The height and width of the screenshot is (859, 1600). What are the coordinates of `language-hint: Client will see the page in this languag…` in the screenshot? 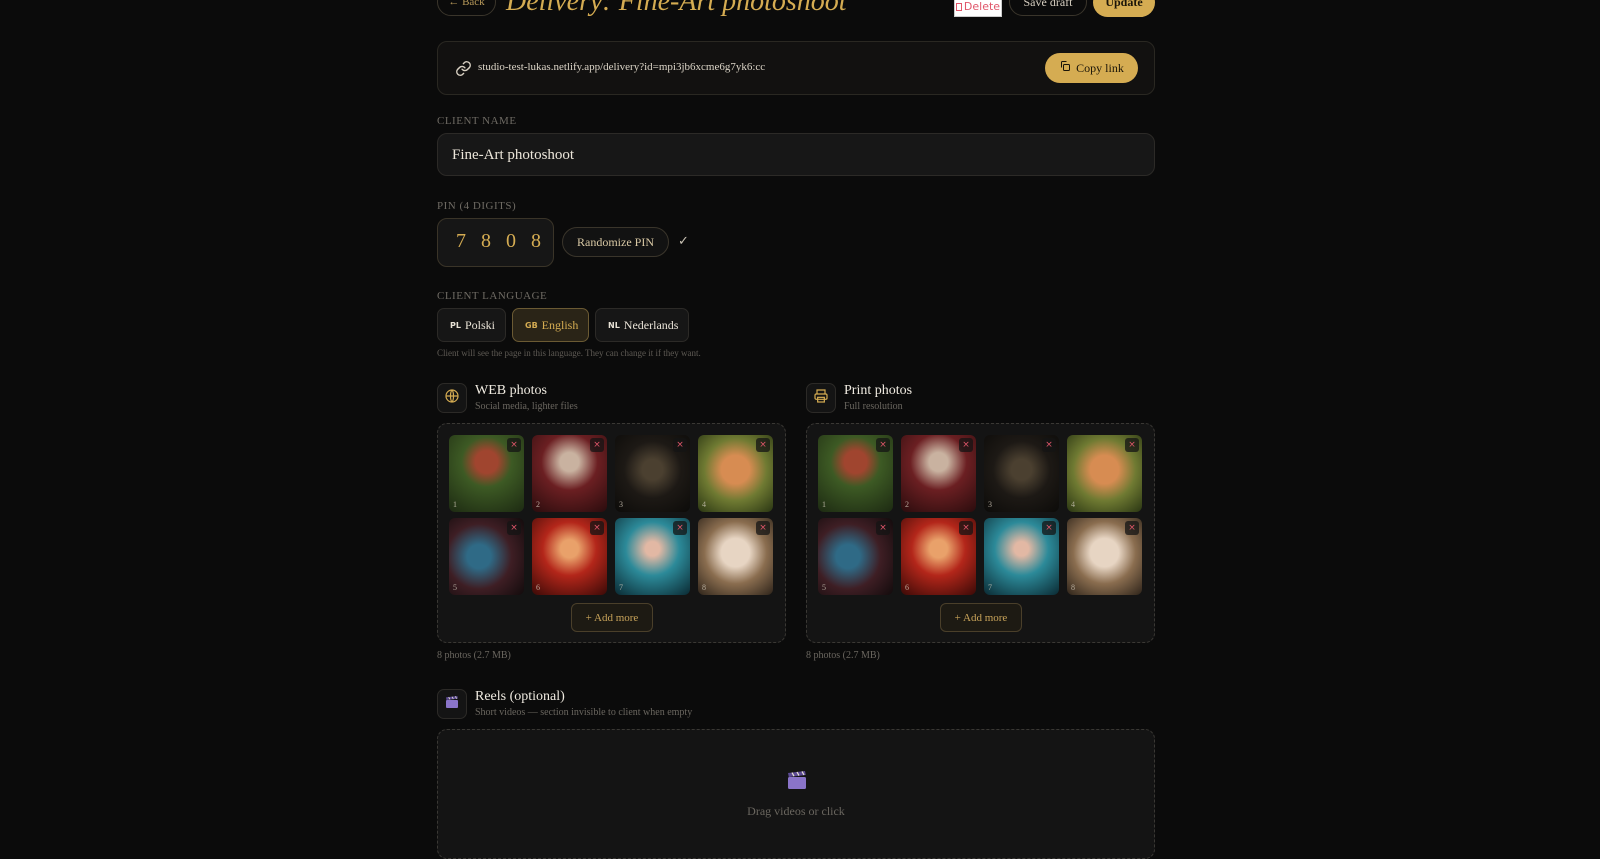 It's located at (569, 353).